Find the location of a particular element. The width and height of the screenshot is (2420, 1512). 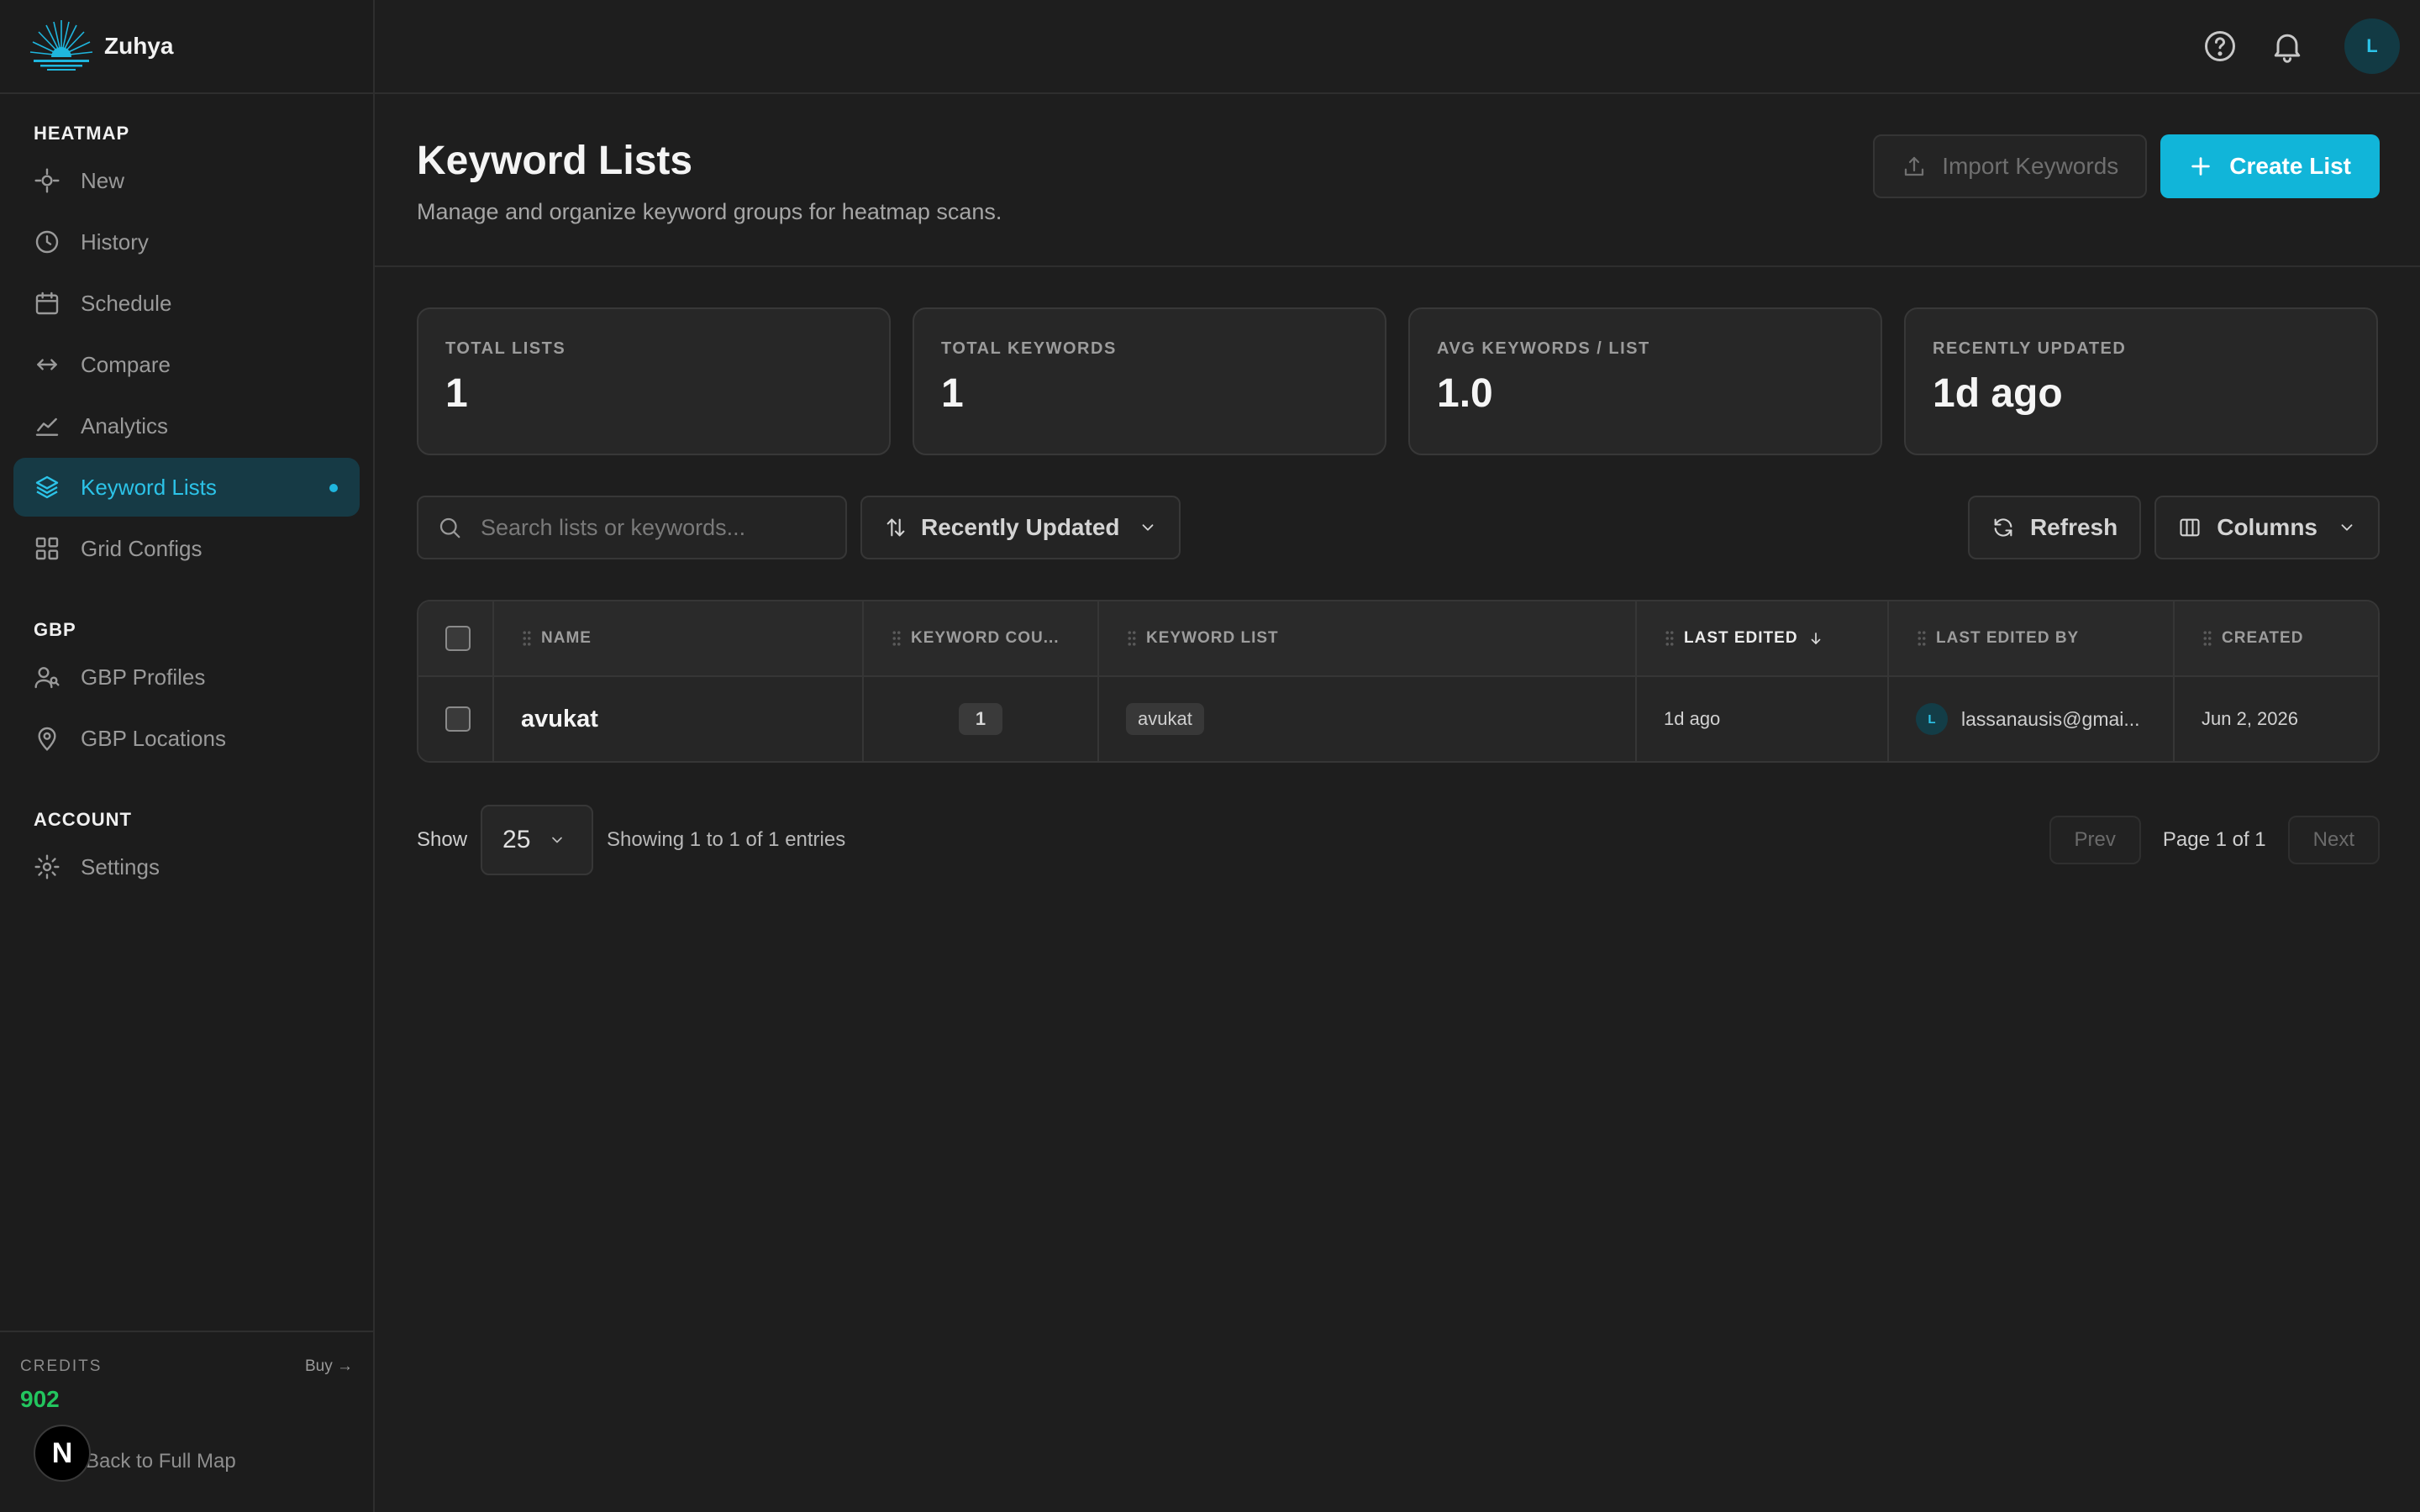

page-size-select: 25 is located at coordinates (537, 840).